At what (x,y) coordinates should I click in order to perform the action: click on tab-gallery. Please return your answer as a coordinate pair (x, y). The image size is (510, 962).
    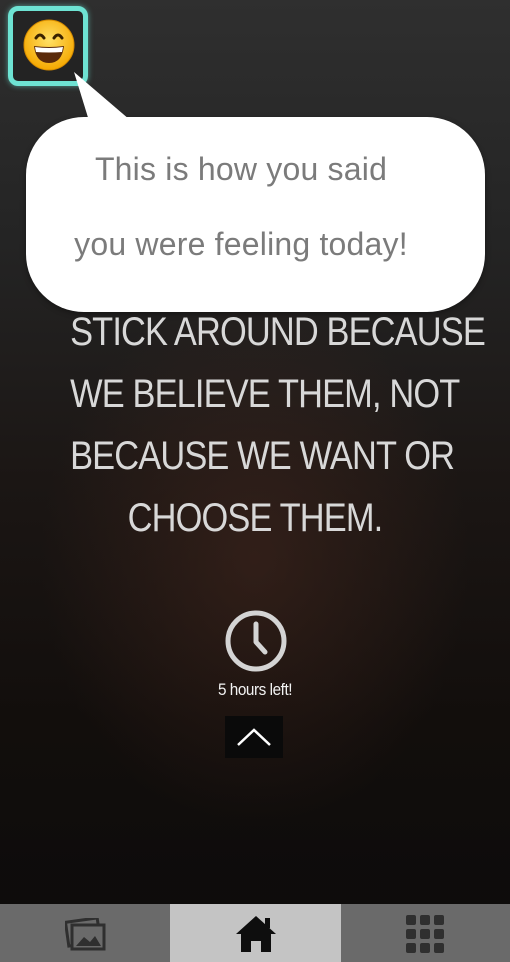
    Looking at the image, I should click on (85, 933).